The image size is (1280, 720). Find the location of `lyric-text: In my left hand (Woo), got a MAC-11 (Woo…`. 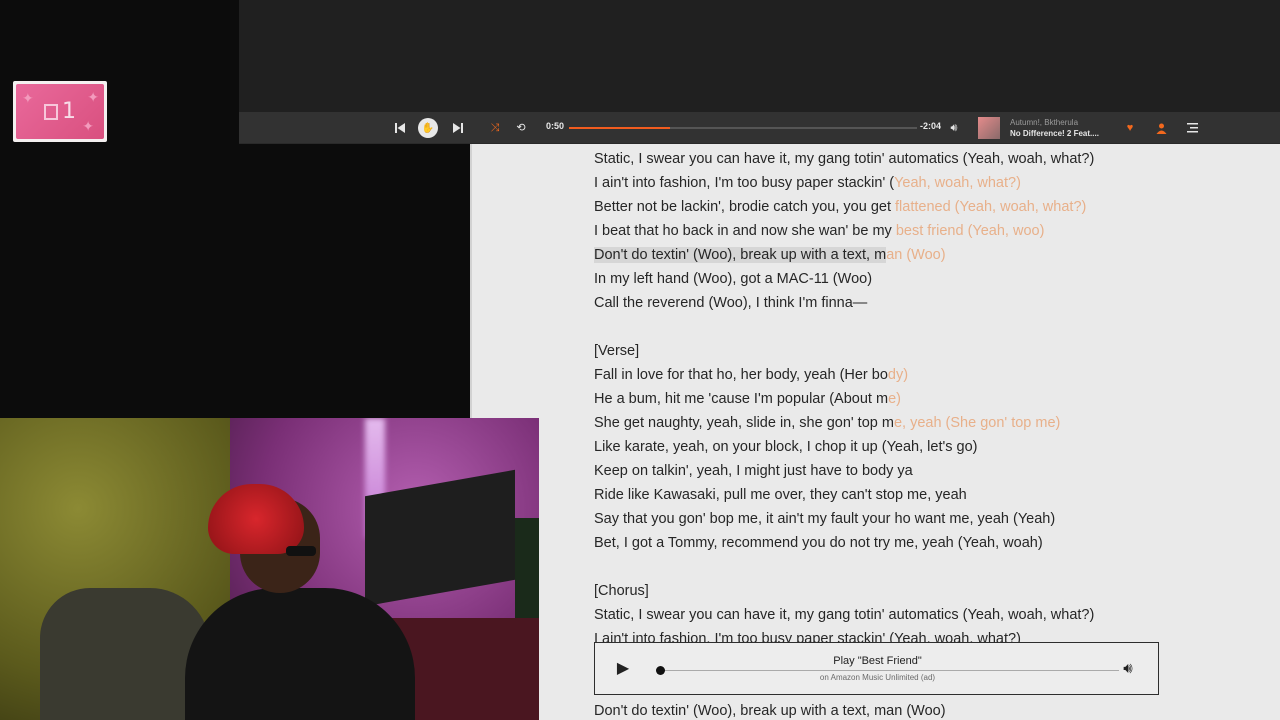

lyric-text: In my left hand (Woo), got a MAC-11 (Woo… is located at coordinates (733, 279).